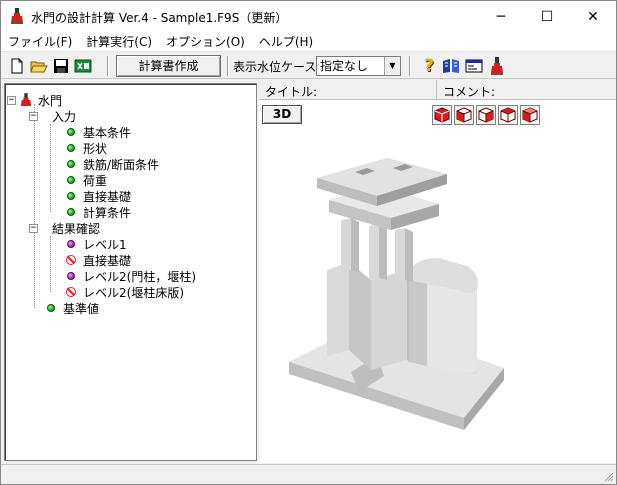  I want to click on tree-item-level1: レベル1, so click(97, 244).